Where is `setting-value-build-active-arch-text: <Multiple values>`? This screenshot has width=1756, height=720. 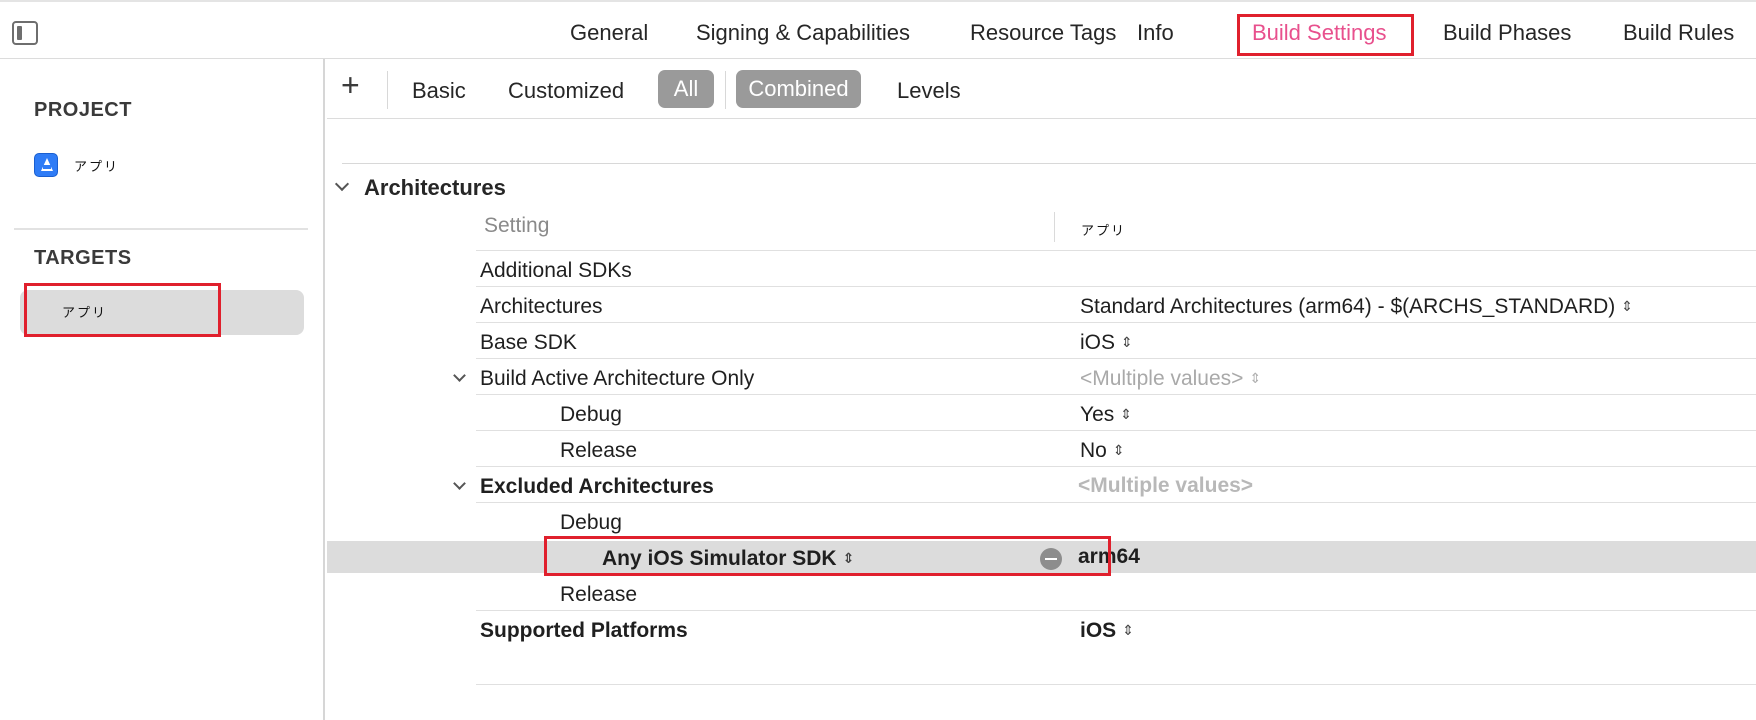
setting-value-build-active-arch-text: <Multiple values> is located at coordinates (1162, 378).